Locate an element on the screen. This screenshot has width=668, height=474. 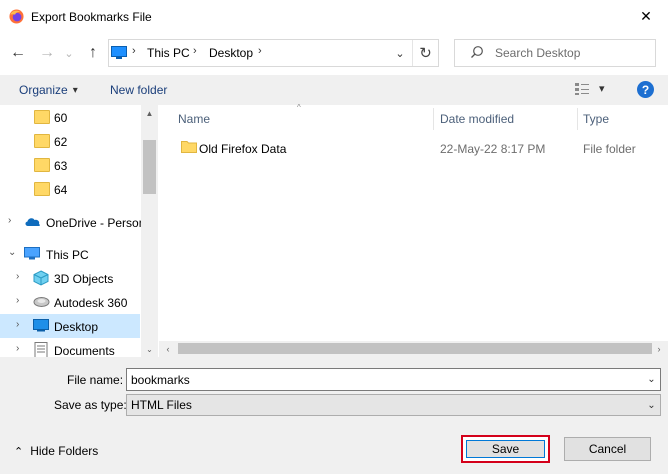
file-name-label: File name: is located at coordinates (95, 380).